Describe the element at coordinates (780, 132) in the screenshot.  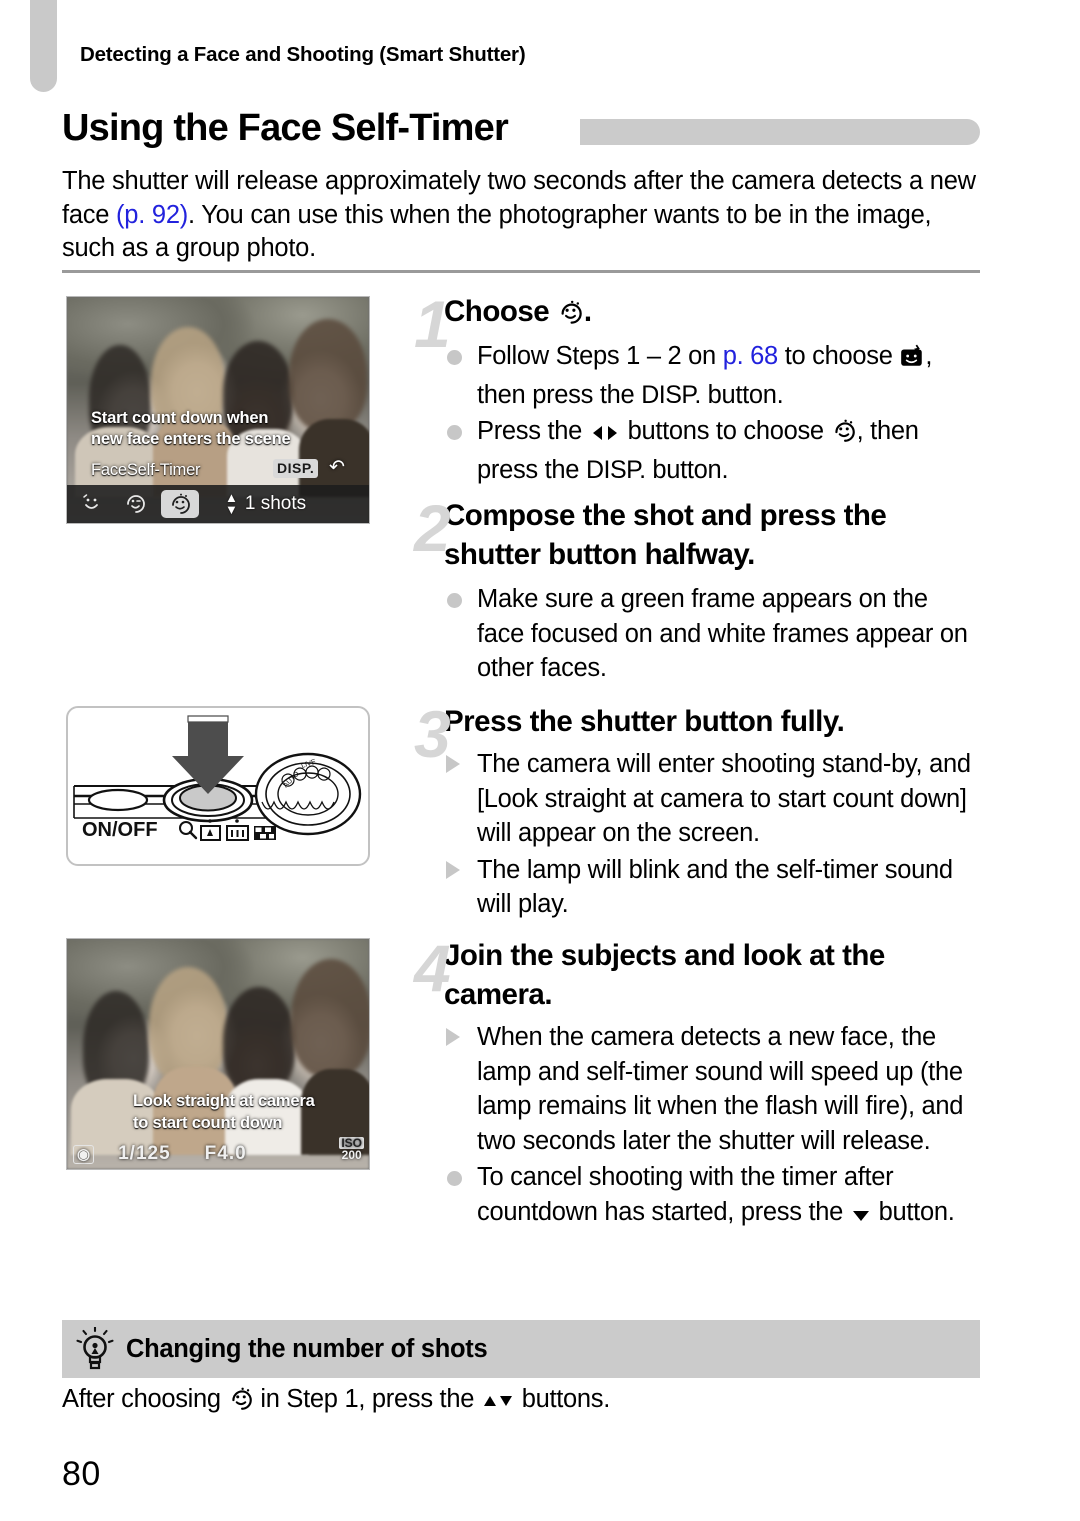
I see `title-accent-bar` at that location.